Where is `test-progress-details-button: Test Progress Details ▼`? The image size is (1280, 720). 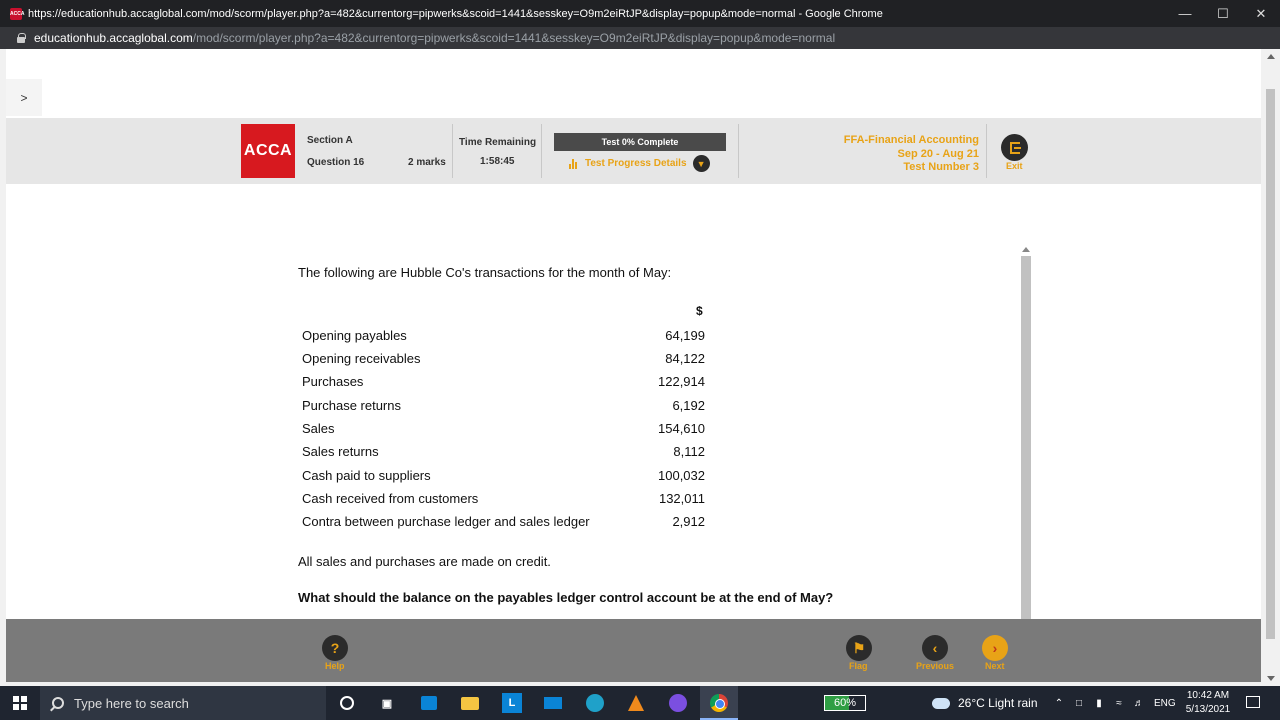 test-progress-details-button: Test Progress Details ▼ is located at coordinates (639, 163).